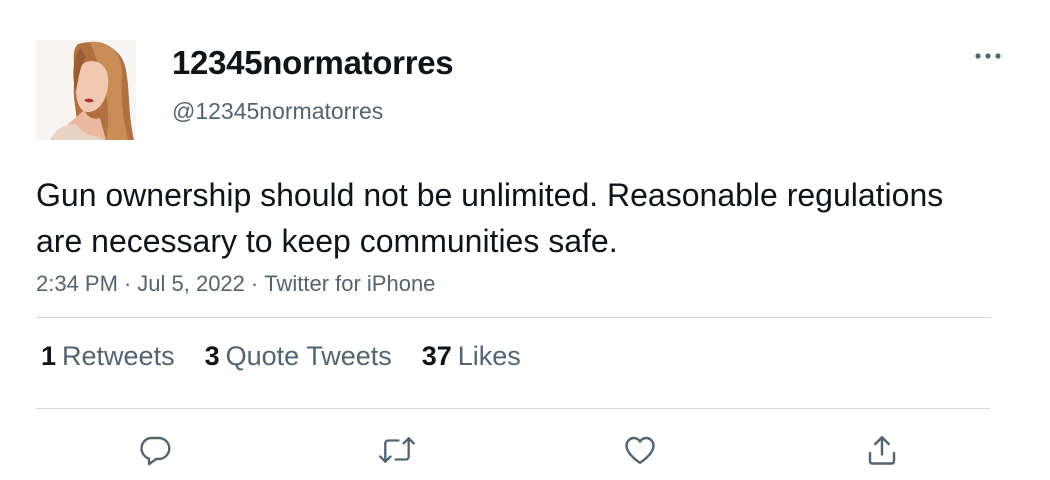 The width and height of the screenshot is (1050, 480). What do you see at coordinates (191, 283) in the screenshot?
I see `tweet-date: Jul 5, 2022` at bounding box center [191, 283].